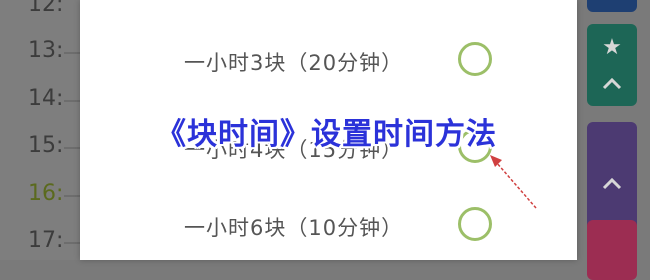 The width and height of the screenshot is (650, 280). What do you see at coordinates (513, 182) in the screenshot?
I see `annotation-arrow-icon` at bounding box center [513, 182].